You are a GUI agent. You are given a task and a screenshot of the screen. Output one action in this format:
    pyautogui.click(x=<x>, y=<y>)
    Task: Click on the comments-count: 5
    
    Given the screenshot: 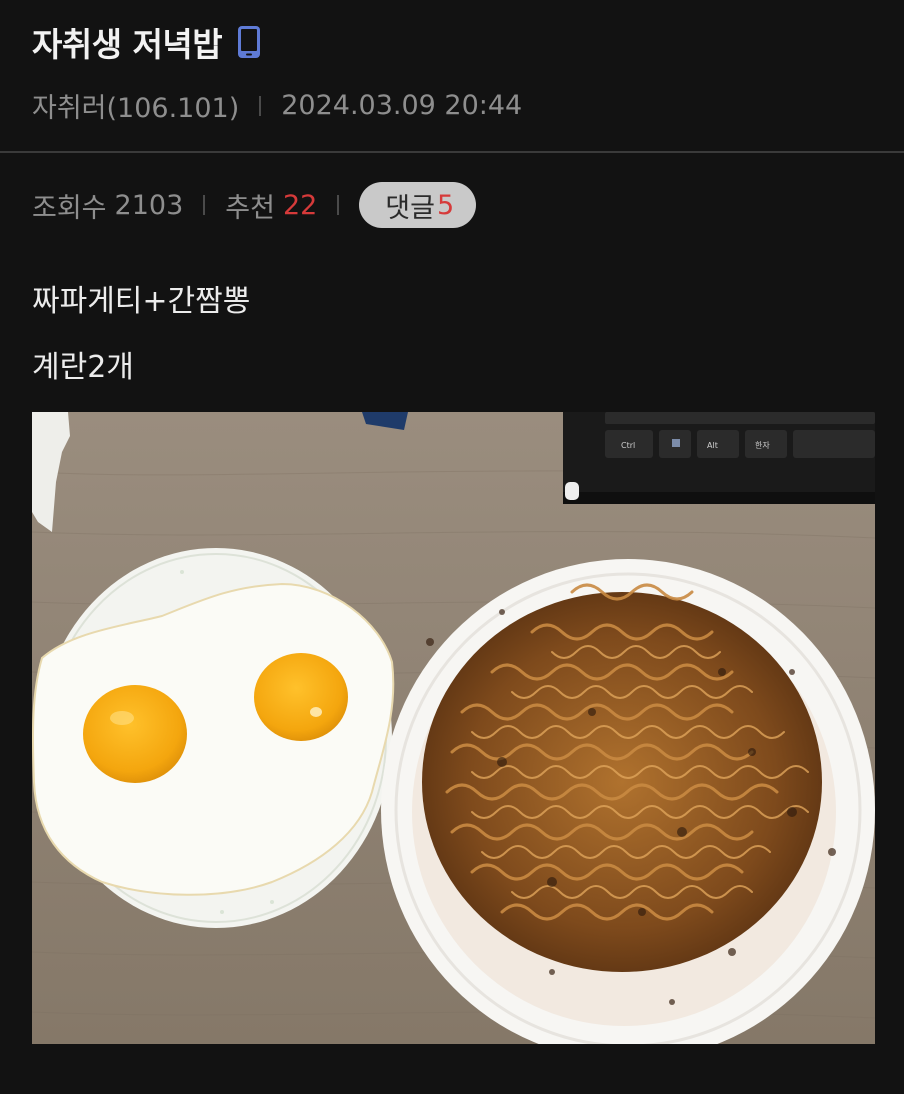 What is the action you would take?
    pyautogui.click(x=445, y=205)
    